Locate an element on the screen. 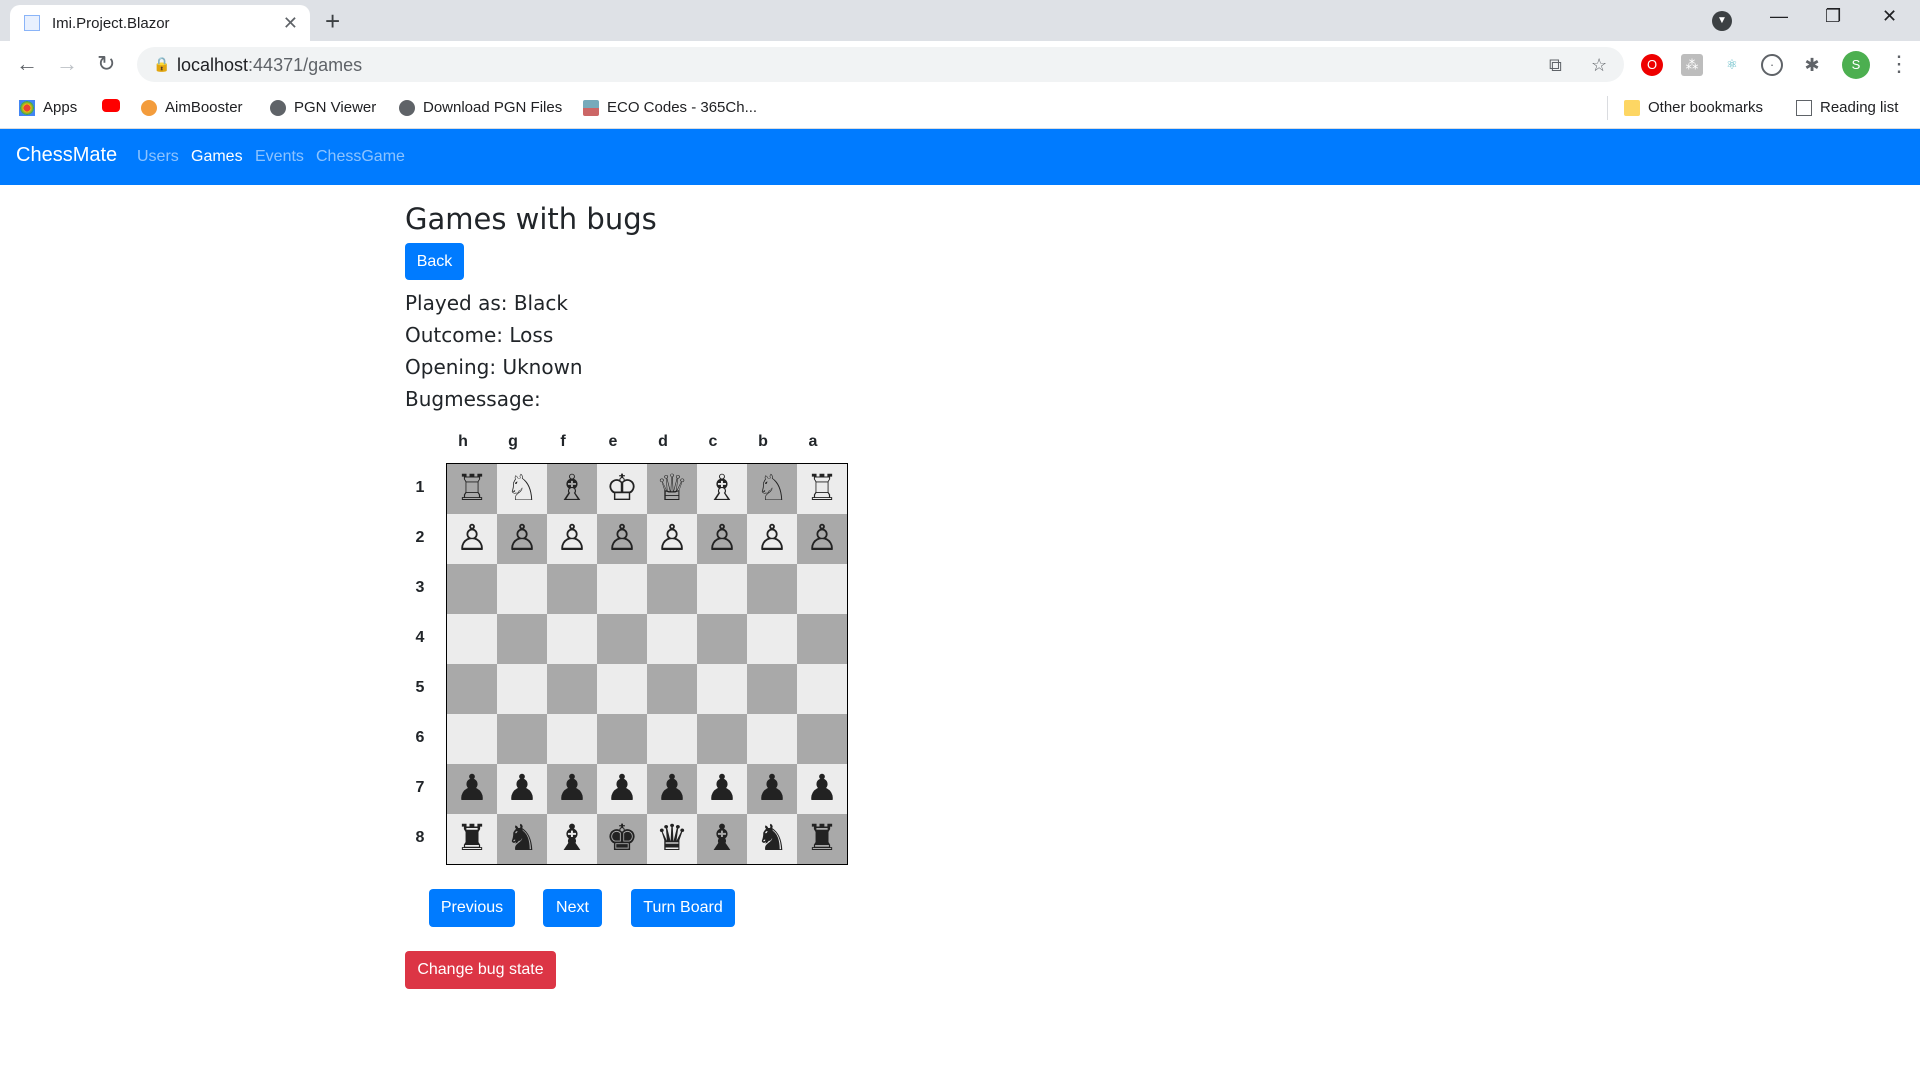 This screenshot has height=1080, width=1920. puzzle-extensions-icon: ✱ is located at coordinates (1812, 65).